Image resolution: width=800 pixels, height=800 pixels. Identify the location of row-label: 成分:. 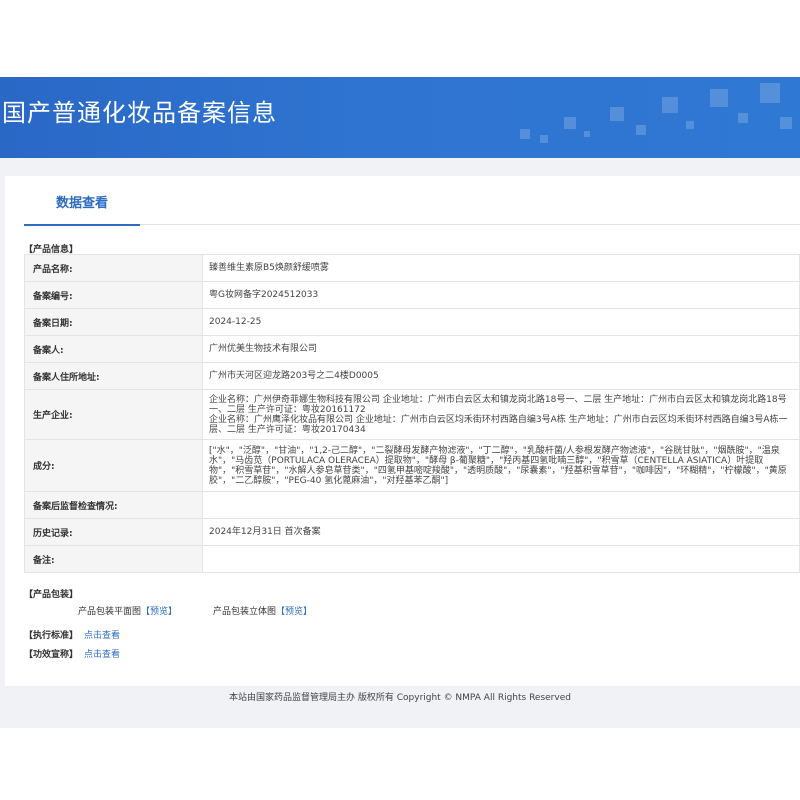
(113, 465).